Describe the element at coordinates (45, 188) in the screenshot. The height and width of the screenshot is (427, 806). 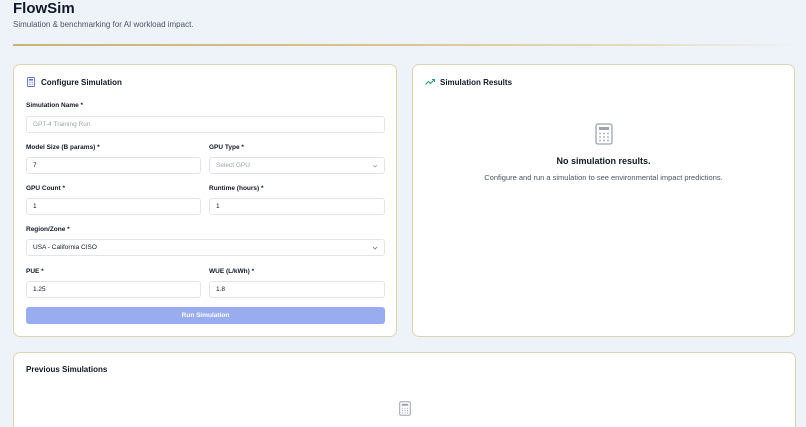
I see `gpu-count-label: GPU Count *` at that location.